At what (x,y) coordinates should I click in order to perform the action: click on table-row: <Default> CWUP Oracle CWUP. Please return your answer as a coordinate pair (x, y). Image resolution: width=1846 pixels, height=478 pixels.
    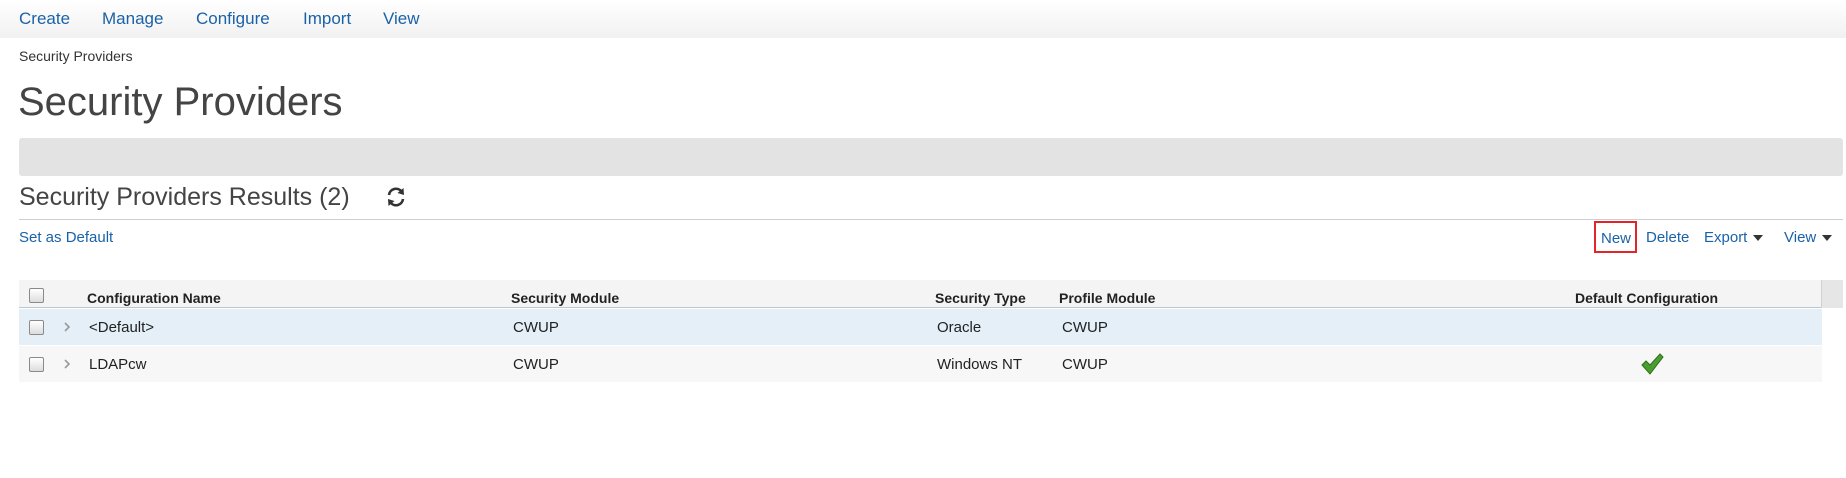
    Looking at the image, I should click on (920, 327).